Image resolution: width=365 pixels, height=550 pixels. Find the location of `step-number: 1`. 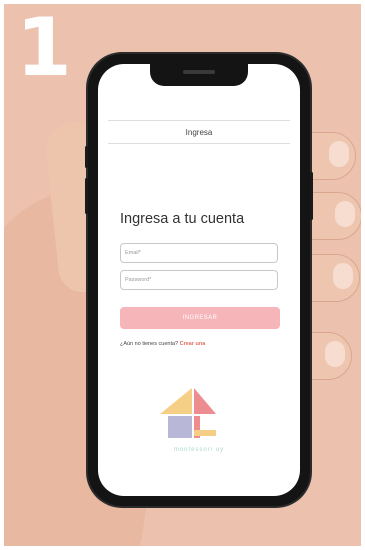

step-number: 1 is located at coordinates (44, 49).